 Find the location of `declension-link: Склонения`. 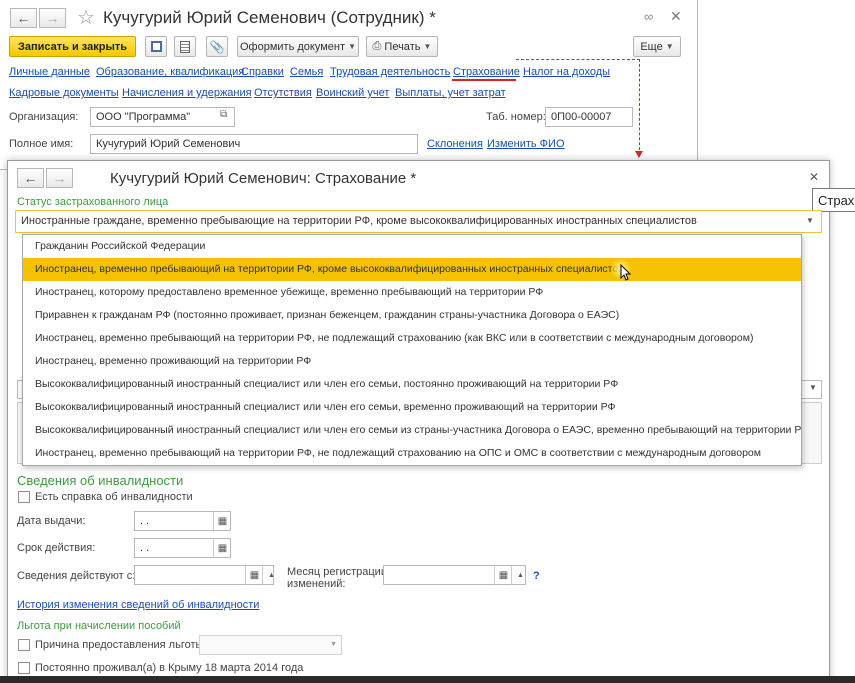

declension-link: Склонения is located at coordinates (455, 144).